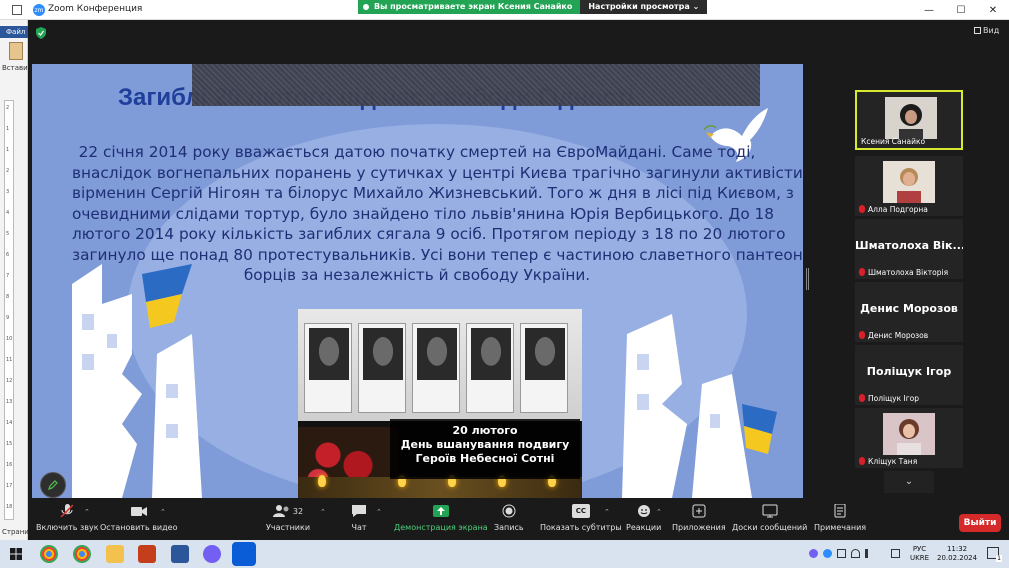 The height and width of the screenshot is (568, 1009). Describe the element at coordinates (14, 32) in the screenshot. I see `file-tab: Файл` at that location.